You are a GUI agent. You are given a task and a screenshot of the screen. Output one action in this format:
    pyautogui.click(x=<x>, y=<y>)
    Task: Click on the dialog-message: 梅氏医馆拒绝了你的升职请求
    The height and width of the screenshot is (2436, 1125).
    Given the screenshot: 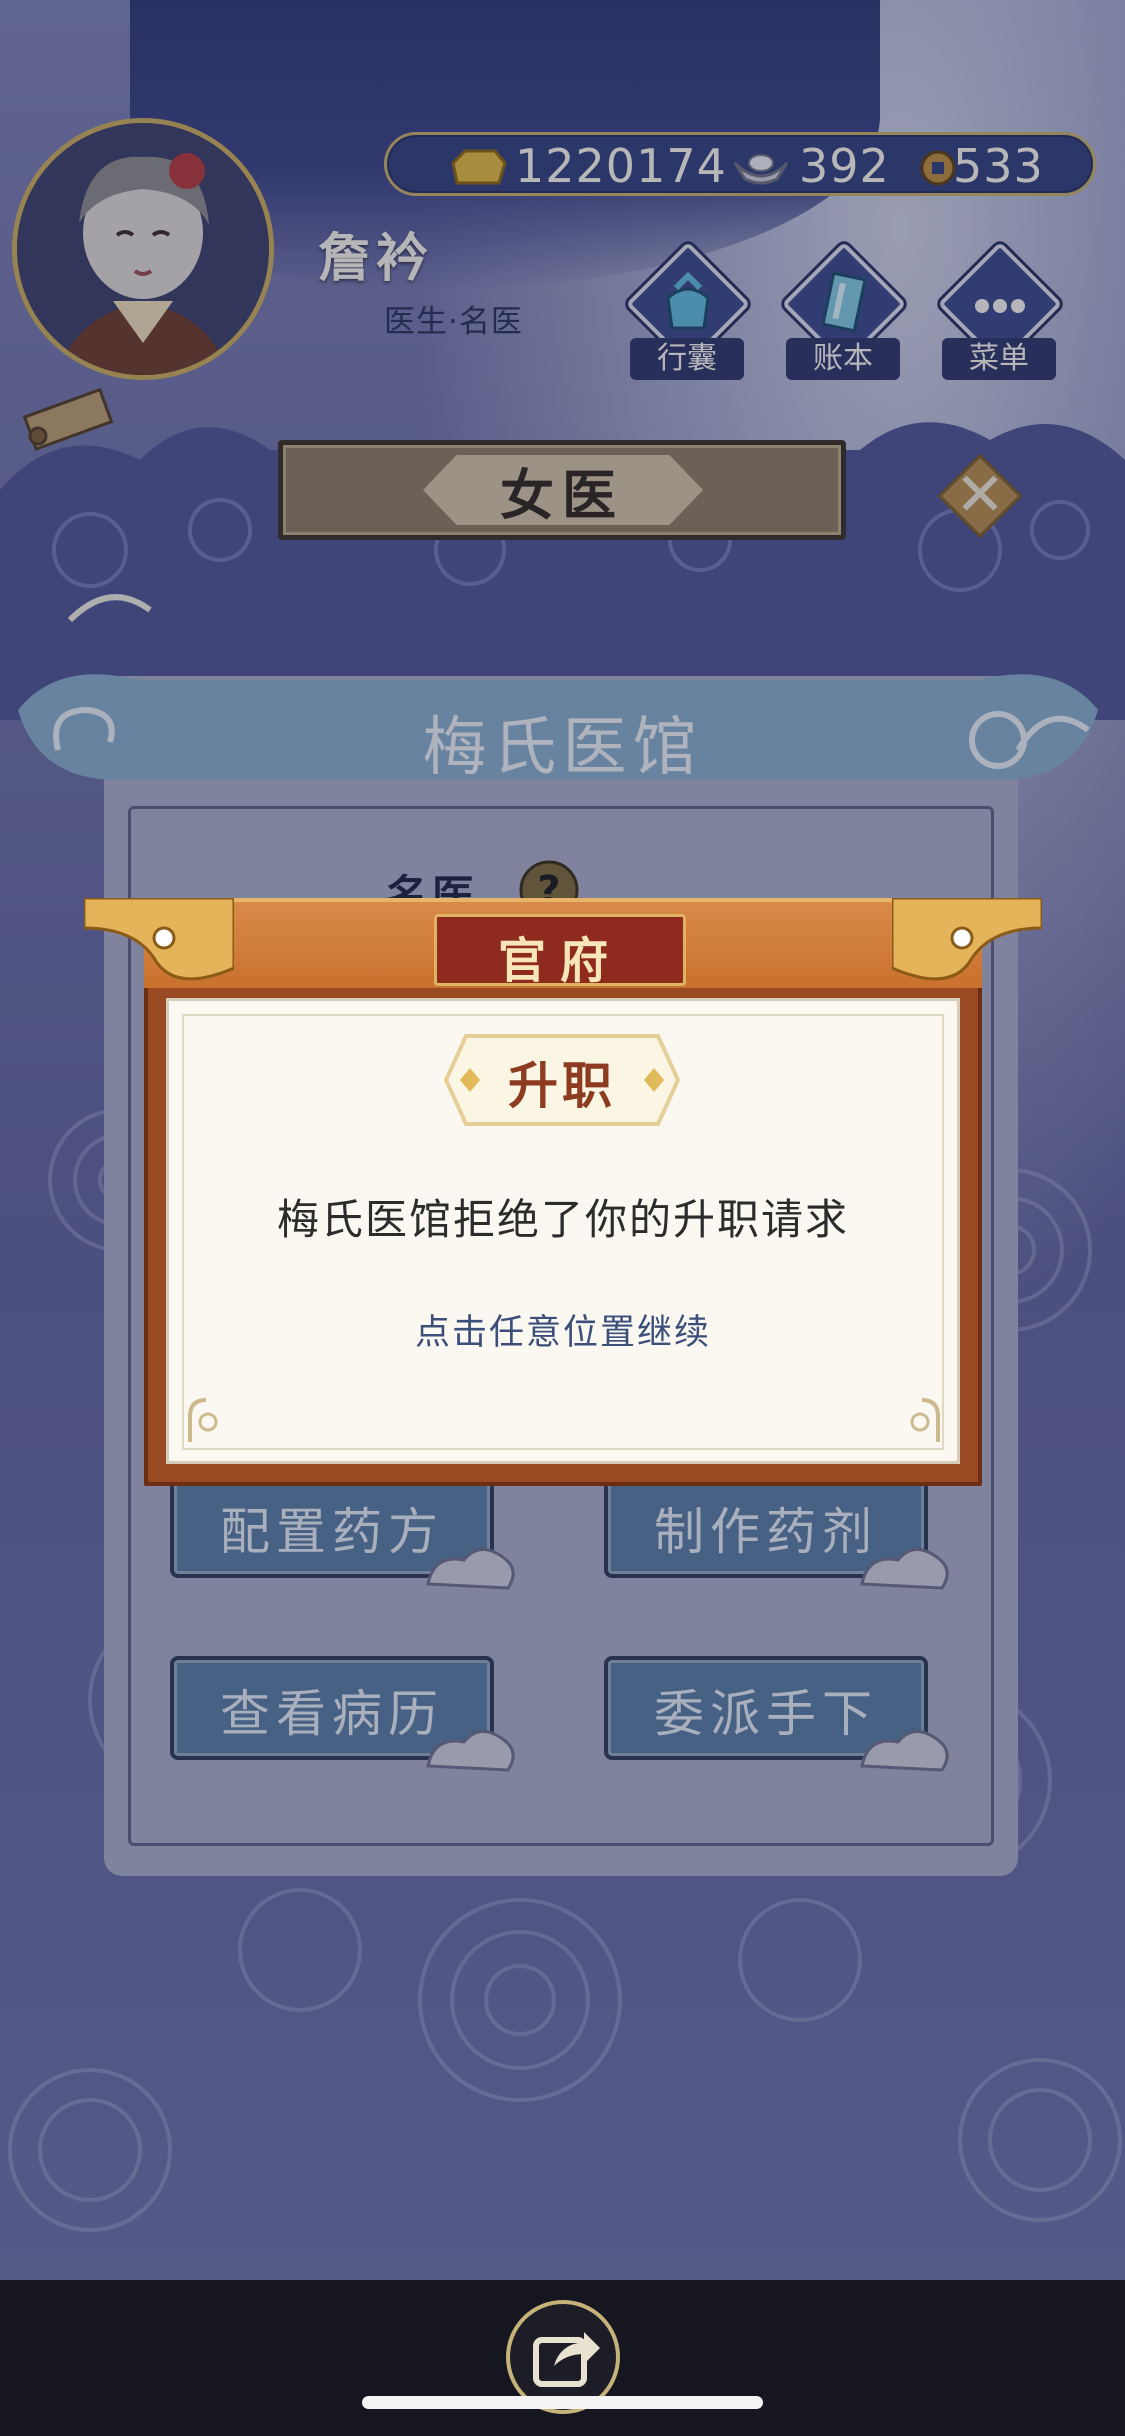 What is the action you would take?
    pyautogui.click(x=562, y=1219)
    